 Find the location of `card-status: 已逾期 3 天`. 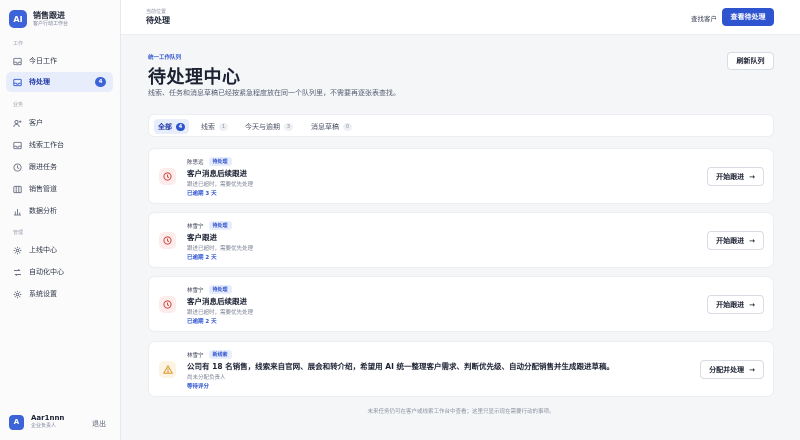

card-status: 已逾期 3 天 is located at coordinates (202, 194).